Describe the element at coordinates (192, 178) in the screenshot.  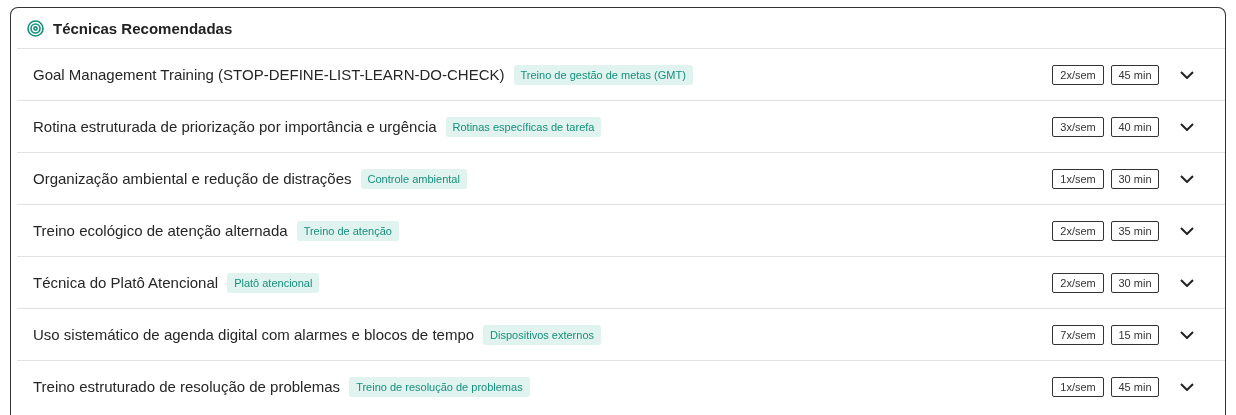
I see `technique-title: Organização ambiental e redução de distrações` at that location.